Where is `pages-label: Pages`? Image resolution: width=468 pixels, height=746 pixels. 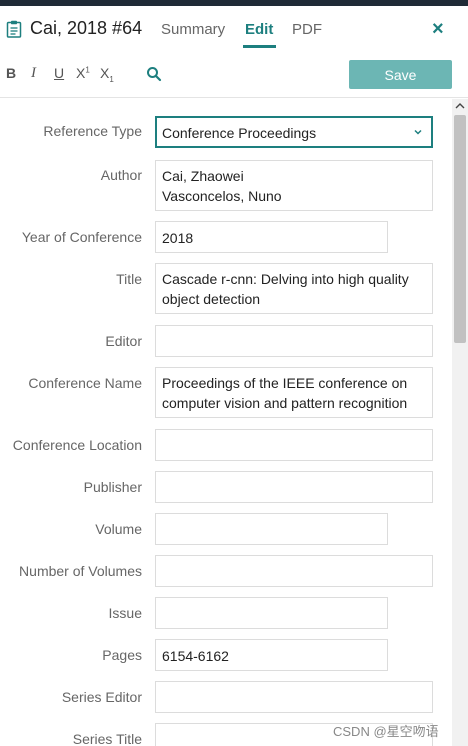 pages-label: Pages is located at coordinates (122, 655).